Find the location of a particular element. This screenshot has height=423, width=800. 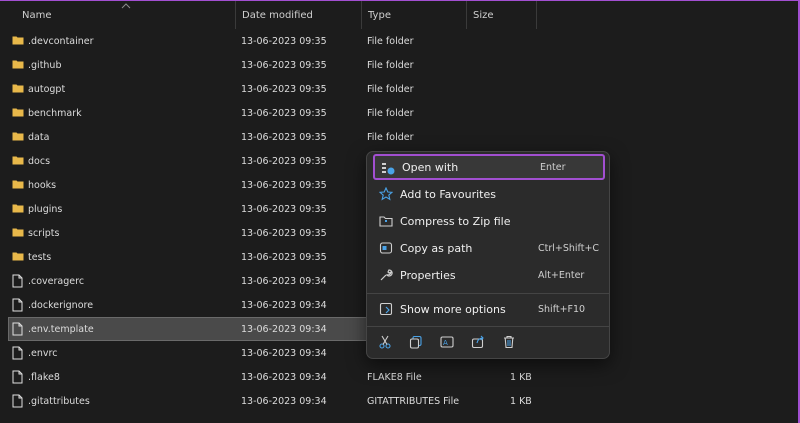

file-name: plugins is located at coordinates (45, 209).